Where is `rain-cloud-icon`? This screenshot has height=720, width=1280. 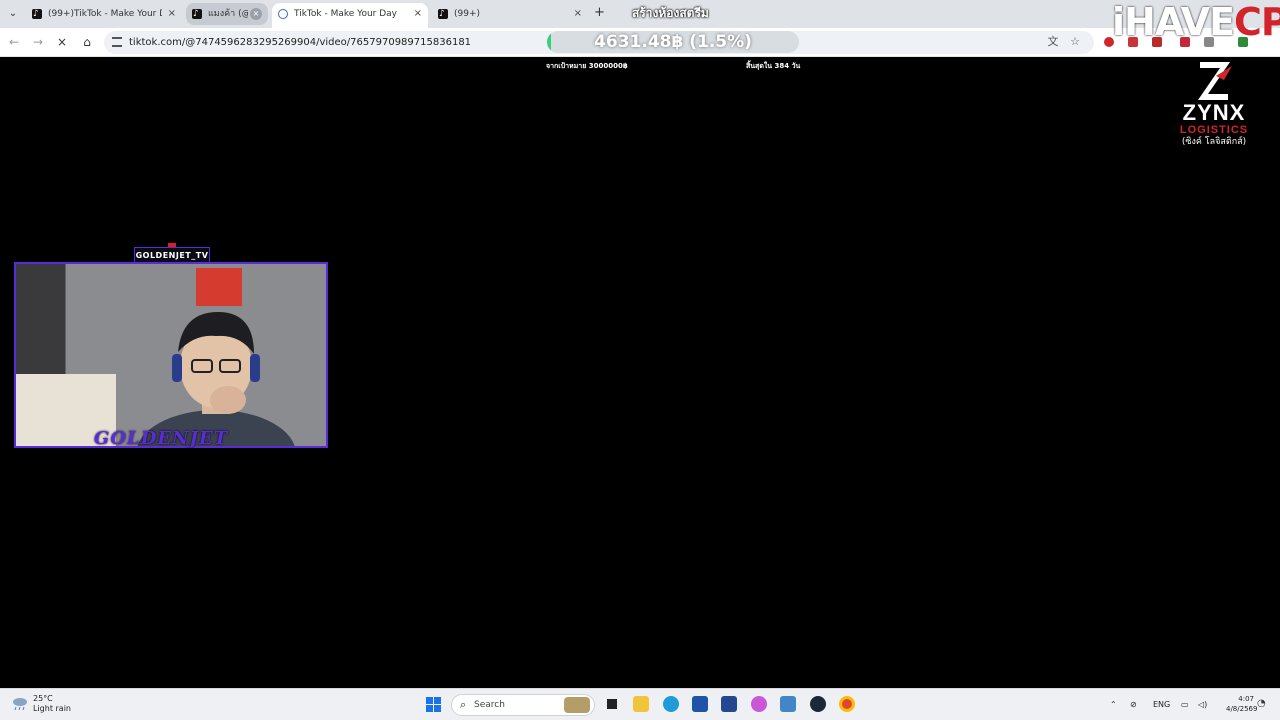
rain-cloud-icon is located at coordinates (20, 704).